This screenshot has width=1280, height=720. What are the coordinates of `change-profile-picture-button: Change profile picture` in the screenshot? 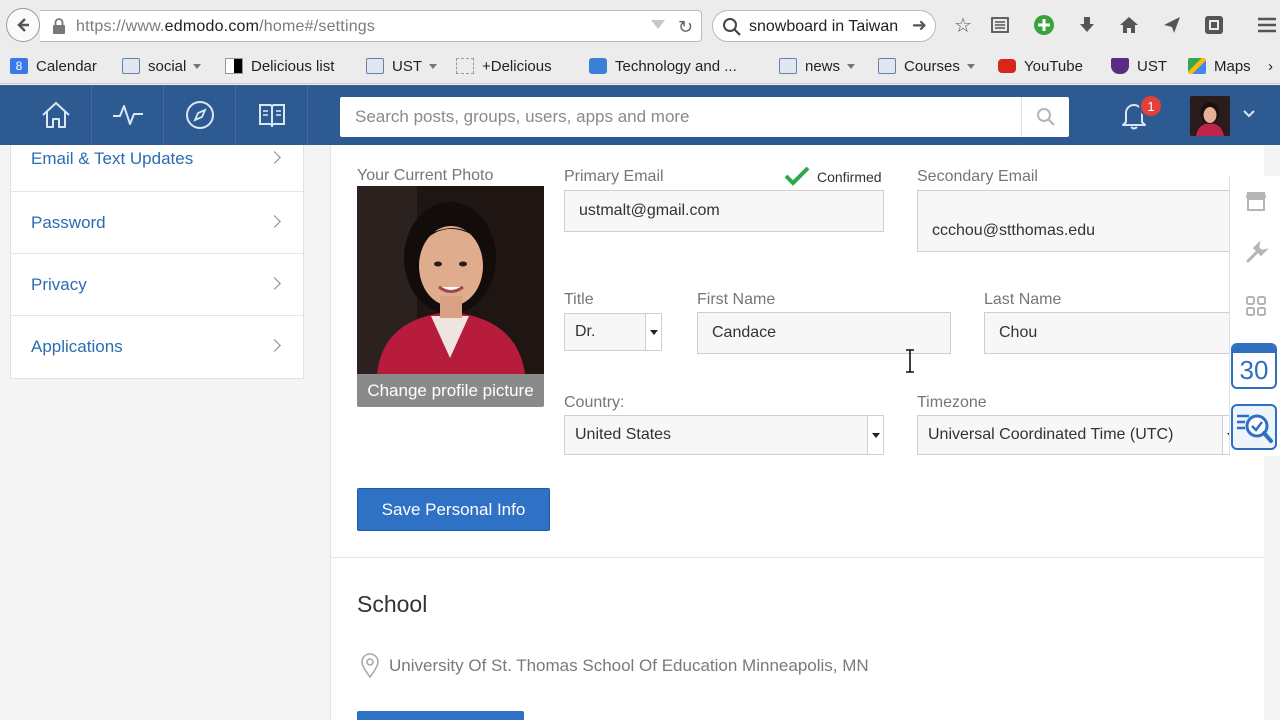 It's located at (450, 390).